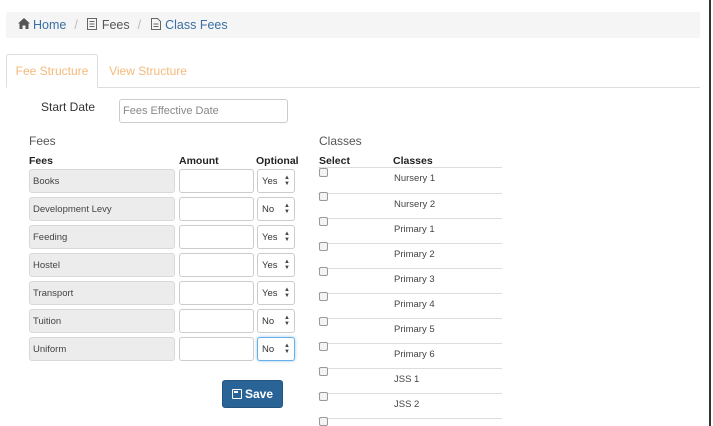  Describe the element at coordinates (23, 25) in the screenshot. I see `home-icon` at that location.